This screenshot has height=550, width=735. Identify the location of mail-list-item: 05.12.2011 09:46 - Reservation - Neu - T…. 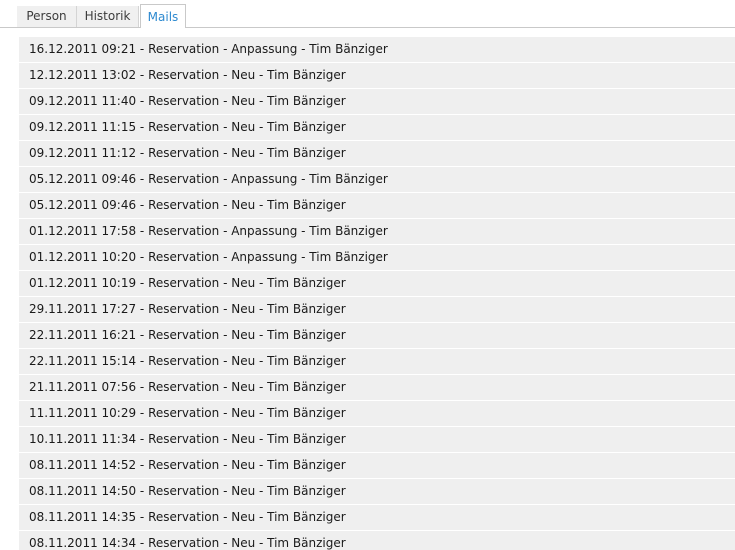
(377, 205).